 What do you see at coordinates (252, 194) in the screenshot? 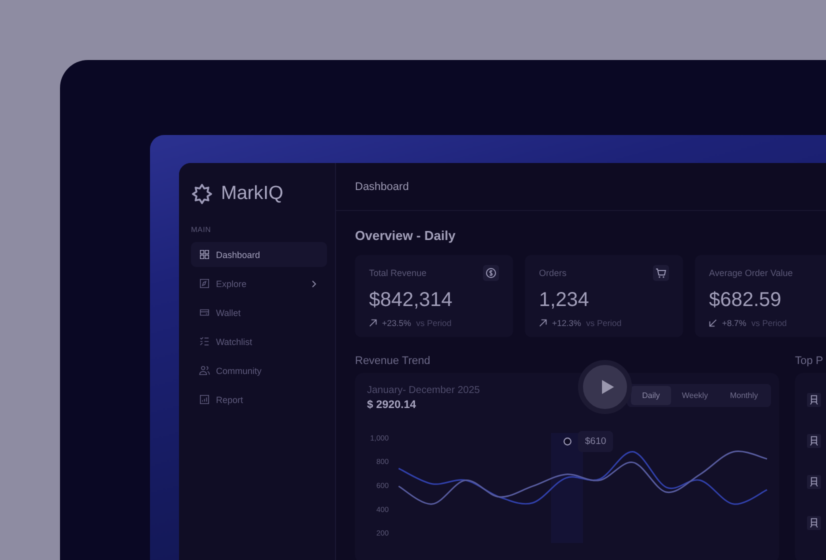
I see `app-logo-text: MarkIQ` at bounding box center [252, 194].